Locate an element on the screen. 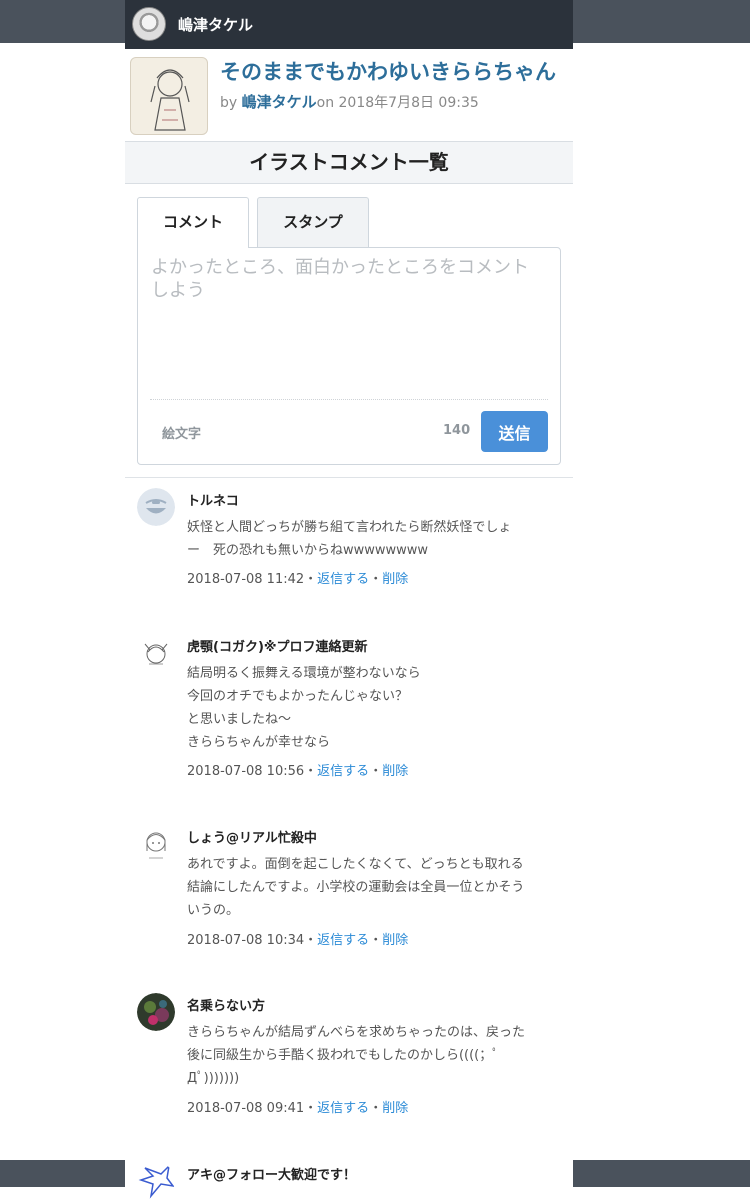  header-user-name: 嶋津タケル is located at coordinates (215, 24).